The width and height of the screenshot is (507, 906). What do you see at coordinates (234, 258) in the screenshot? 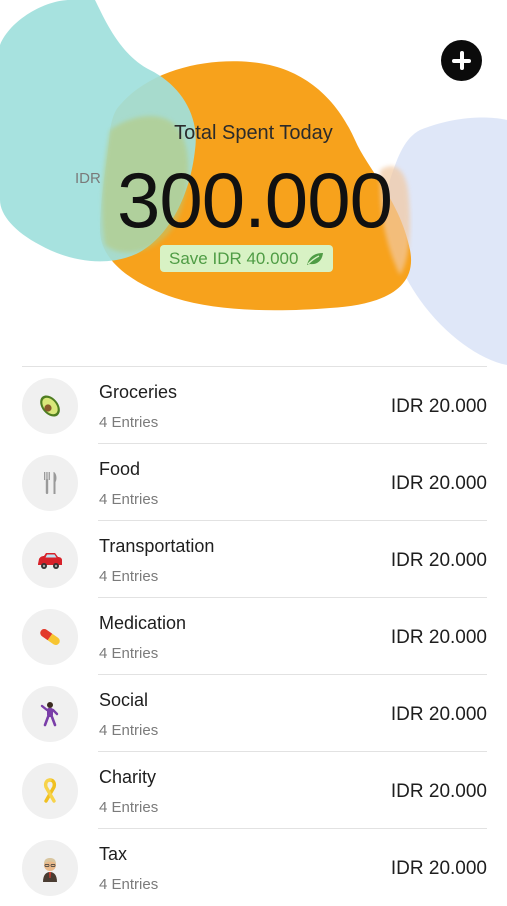
I see `savings-label: Save IDR 40.000` at bounding box center [234, 258].